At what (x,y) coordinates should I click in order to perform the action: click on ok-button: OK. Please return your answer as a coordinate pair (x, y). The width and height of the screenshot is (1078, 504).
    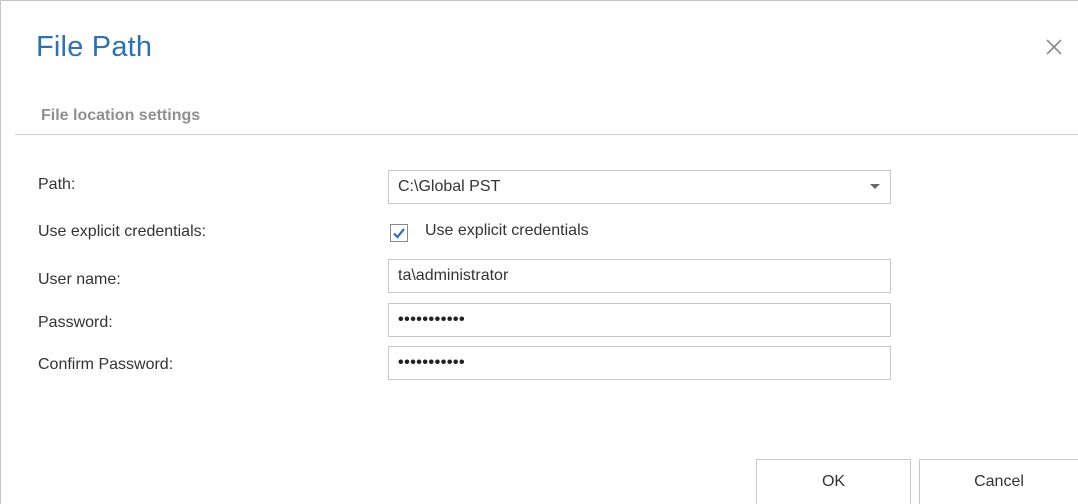
    Looking at the image, I should click on (833, 481).